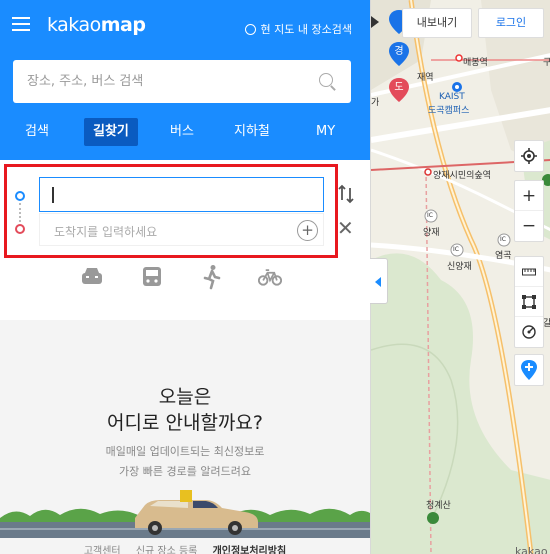 The height and width of the screenshot is (554, 550). Describe the element at coordinates (185, 514) in the screenshot. I see `car-illustration` at that location.